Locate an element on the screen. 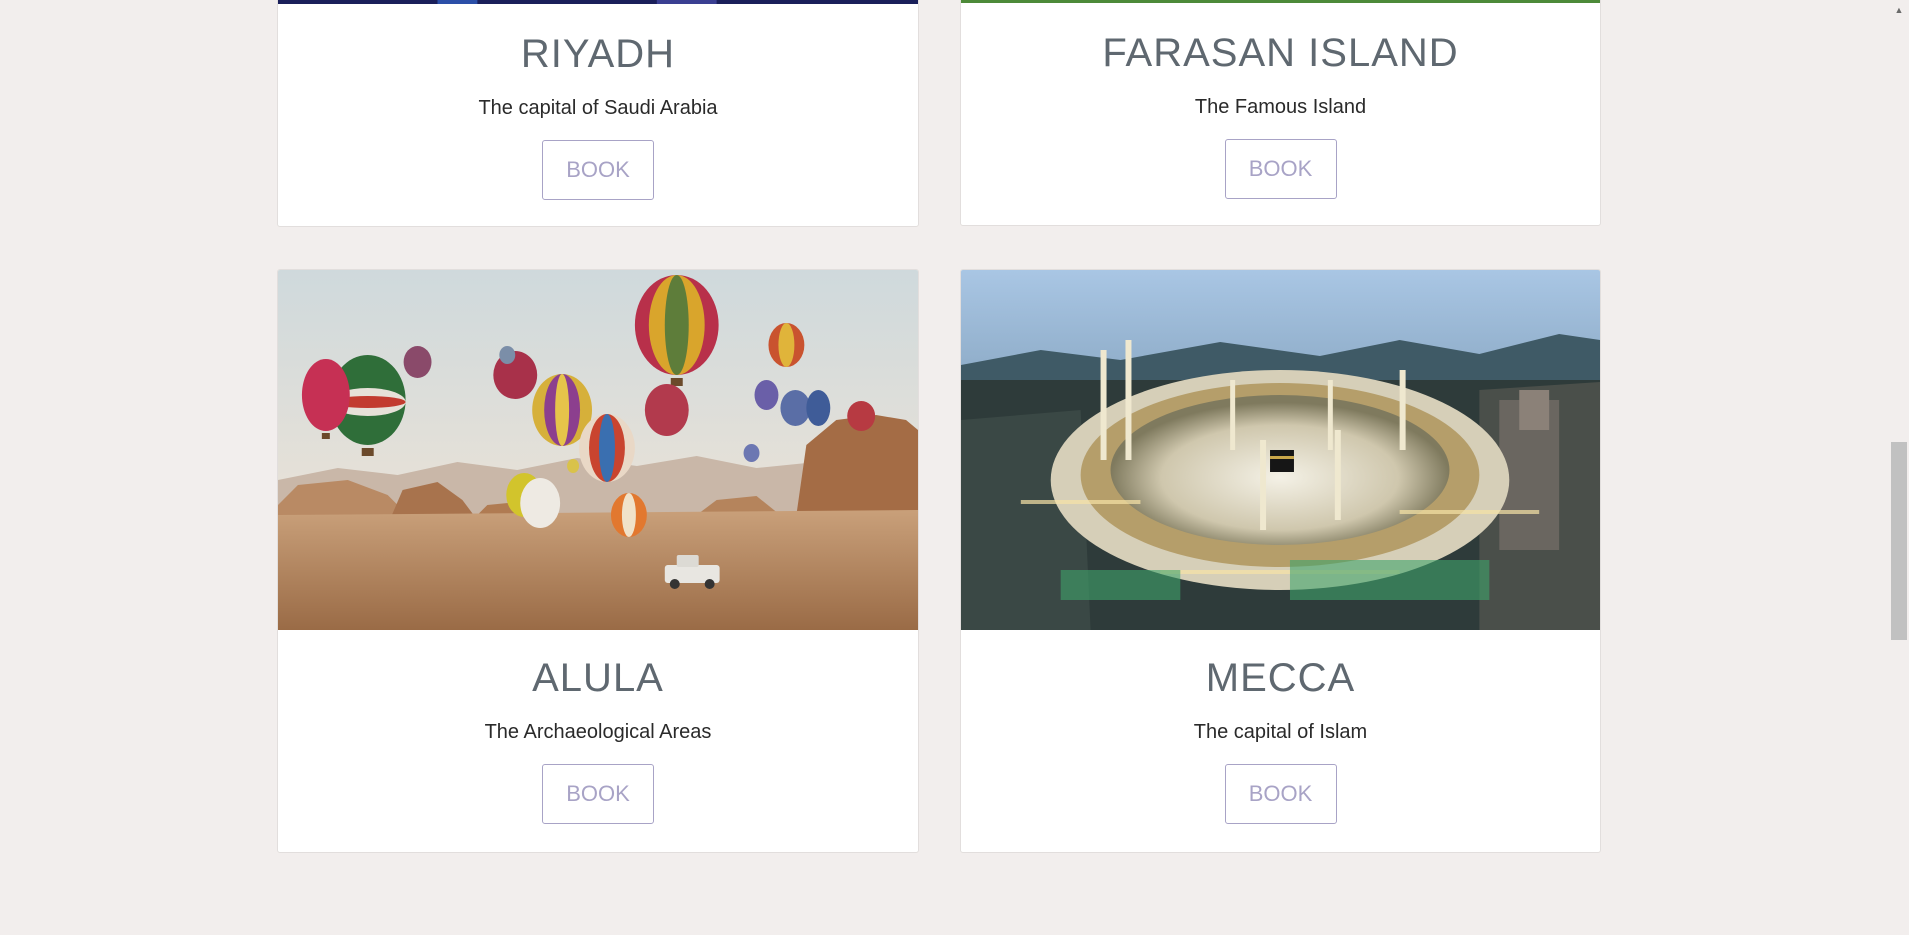  card-subtitle: The Archaeological Areas is located at coordinates (598, 732).